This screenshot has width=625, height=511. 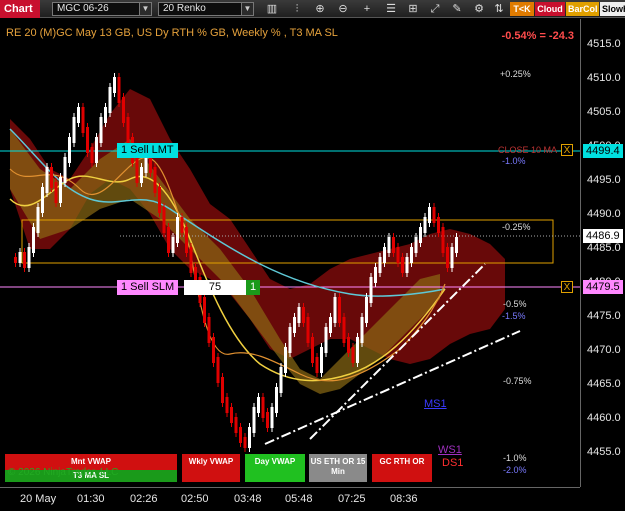 I want to click on drawing-tool-icon: ⤢, so click(x=435, y=9).